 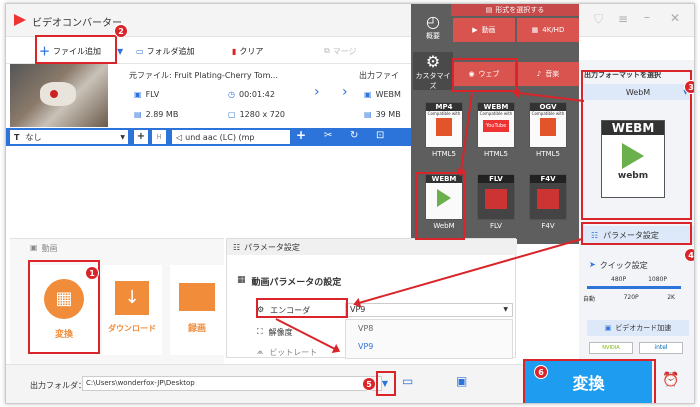 What do you see at coordinates (618, 265) in the screenshot?
I see `quick-setting-label: ➤ クイック設定` at bounding box center [618, 265].